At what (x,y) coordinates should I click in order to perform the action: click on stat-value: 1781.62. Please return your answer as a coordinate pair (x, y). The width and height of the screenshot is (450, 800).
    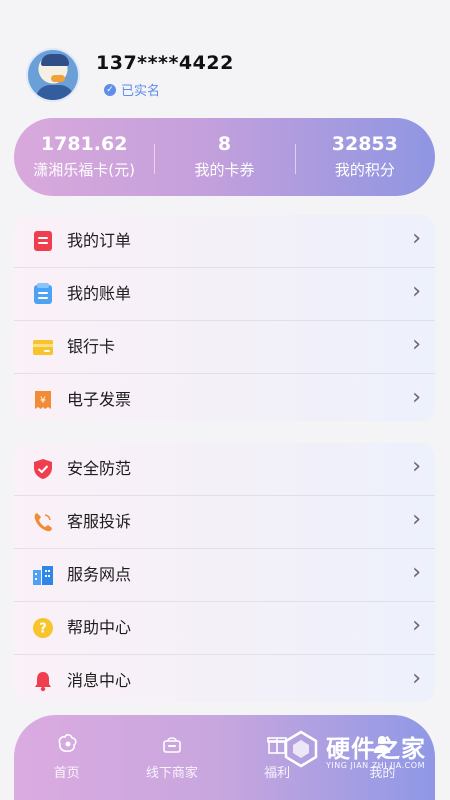
    Looking at the image, I should click on (84, 144).